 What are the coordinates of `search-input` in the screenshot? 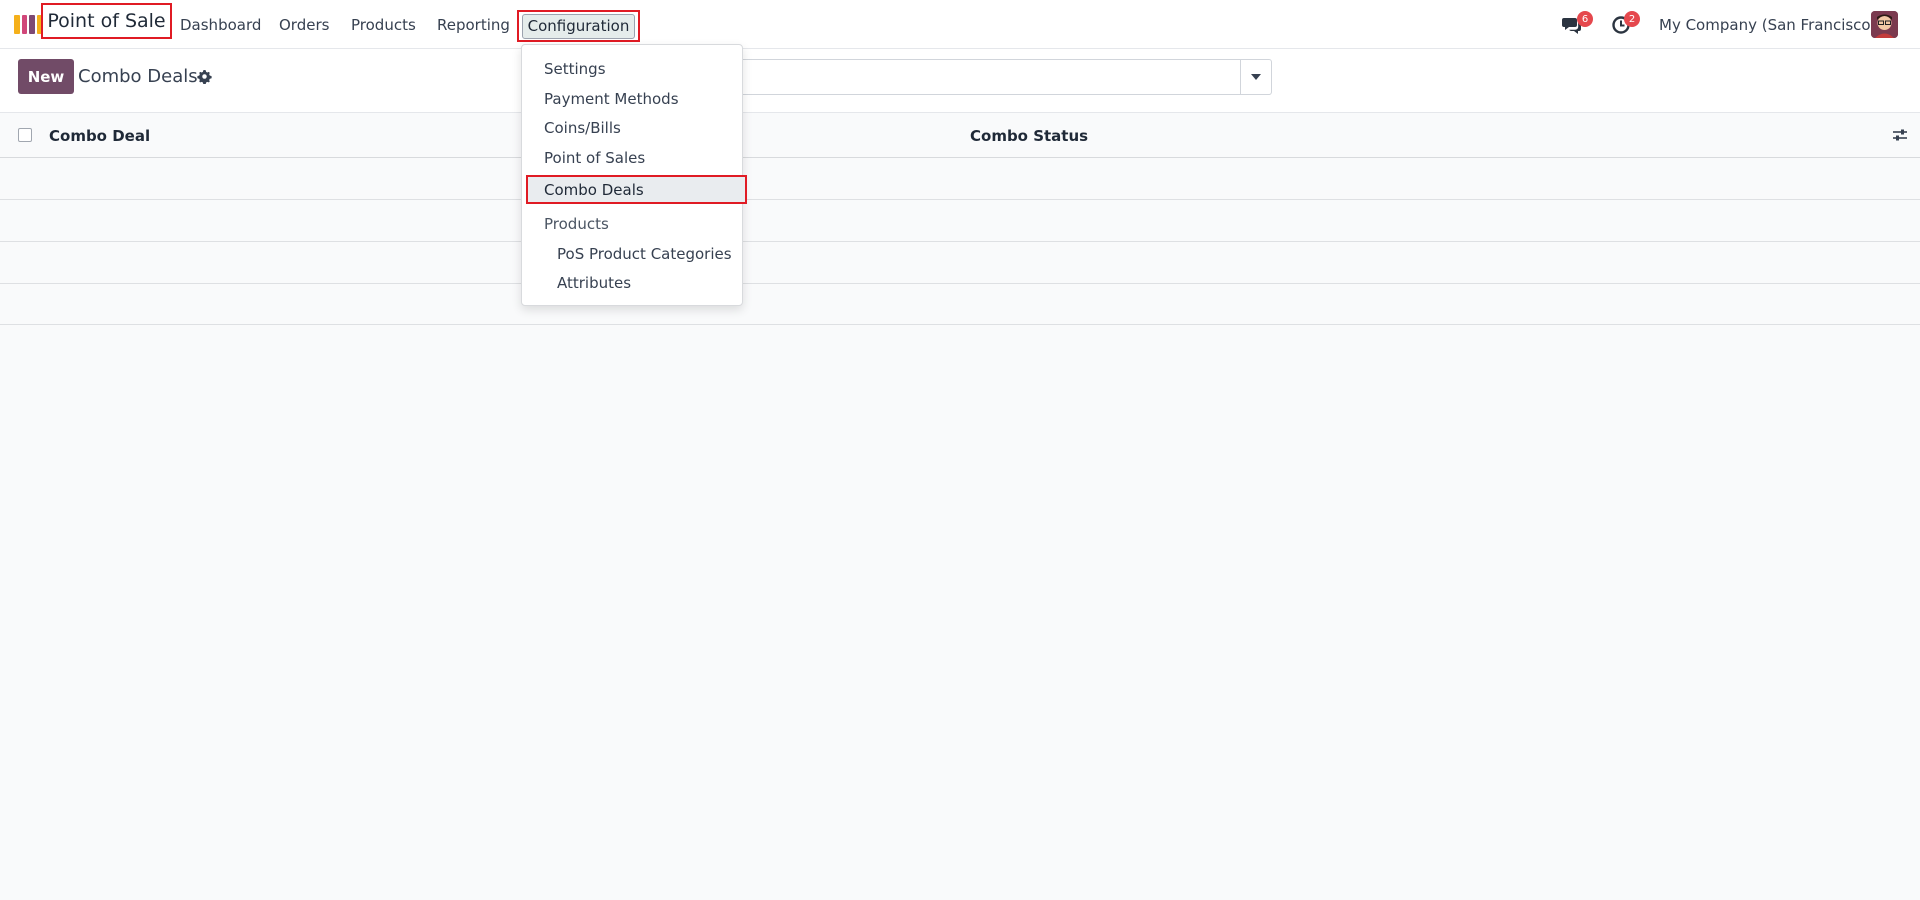 It's located at (987, 77).